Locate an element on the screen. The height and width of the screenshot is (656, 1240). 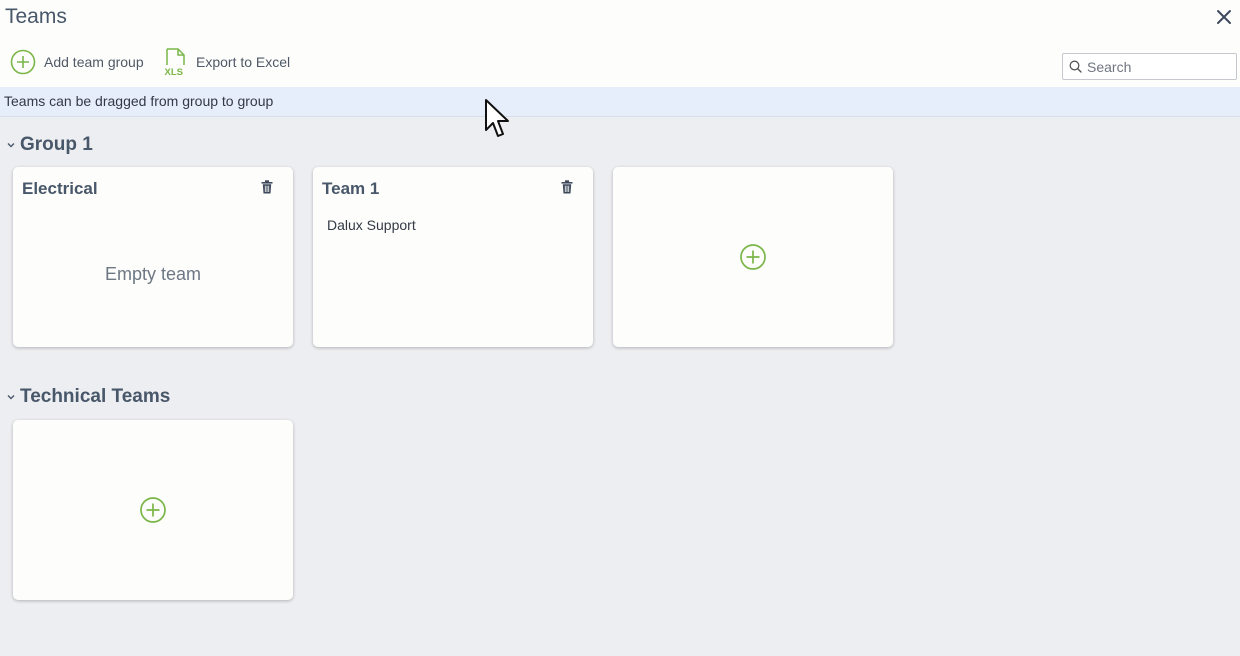
group-header-group-1: Group 1 is located at coordinates (49, 145).